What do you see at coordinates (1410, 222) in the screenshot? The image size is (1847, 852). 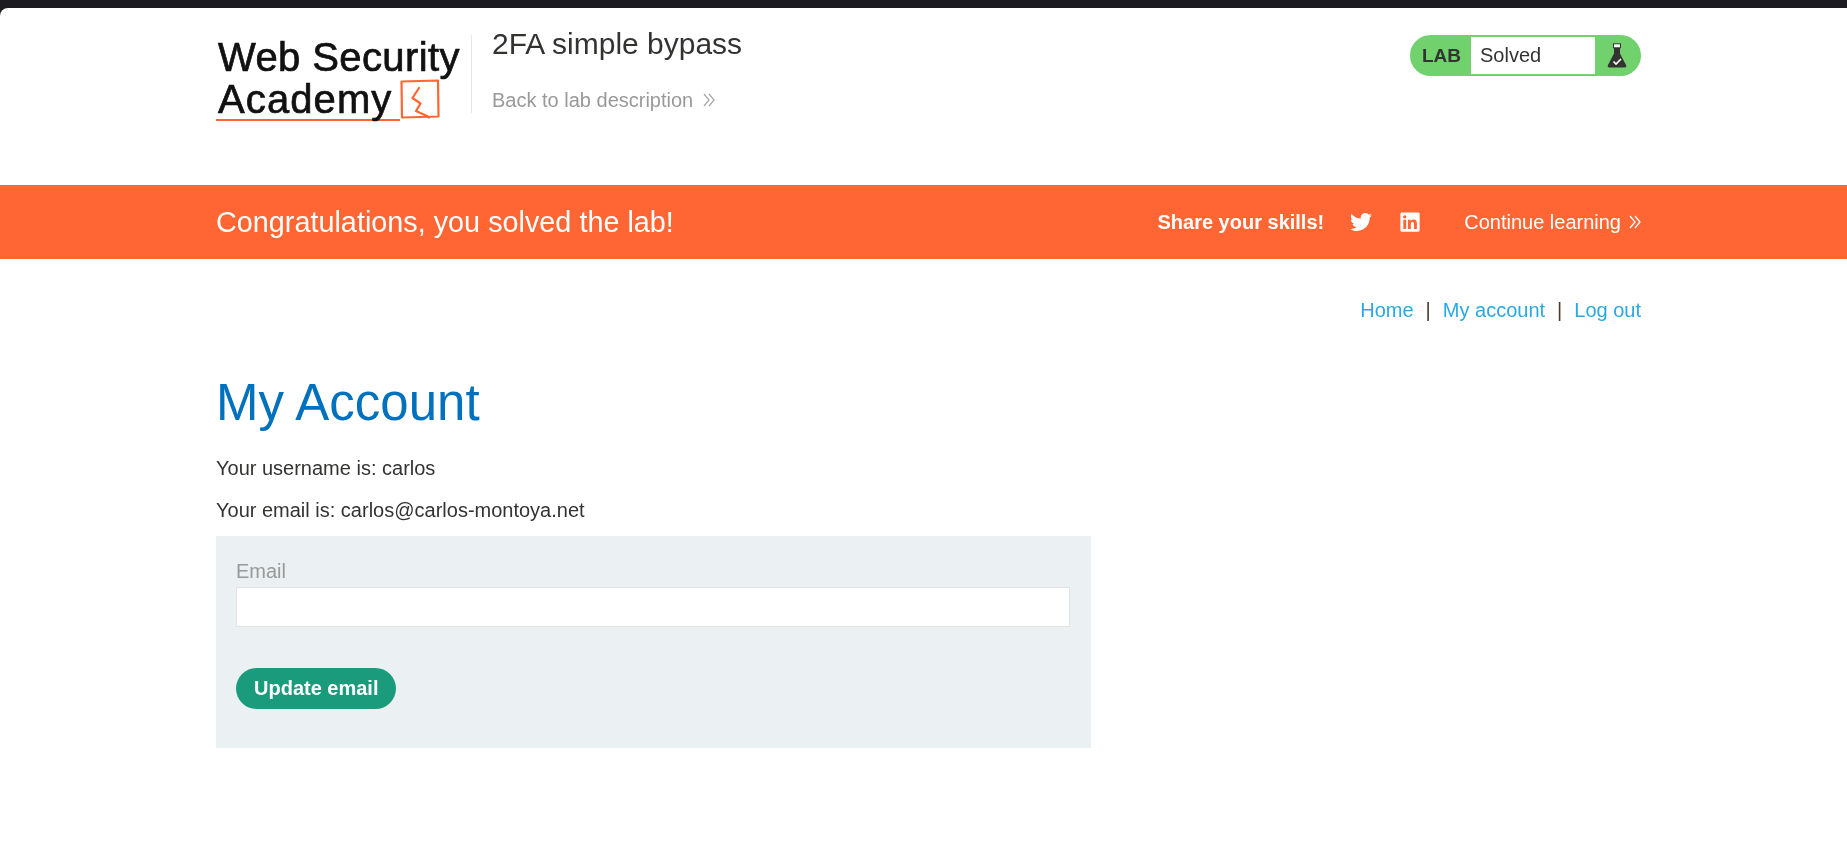 I see `linkedin-icon` at bounding box center [1410, 222].